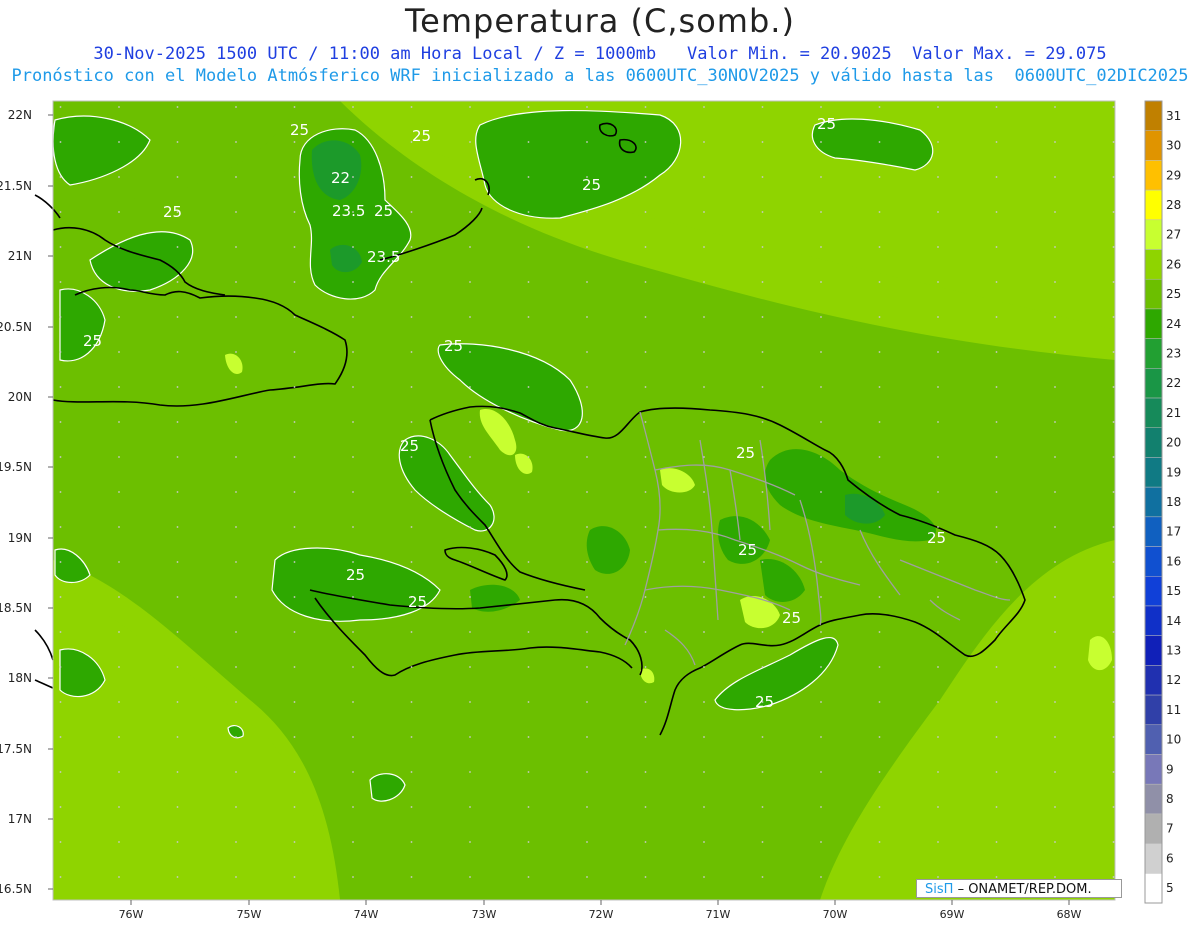 Image resolution: width=1200 pixels, height=927 pixels. What do you see at coordinates (16, 608) in the screenshot?
I see `lat-label: 18.5N` at bounding box center [16, 608].